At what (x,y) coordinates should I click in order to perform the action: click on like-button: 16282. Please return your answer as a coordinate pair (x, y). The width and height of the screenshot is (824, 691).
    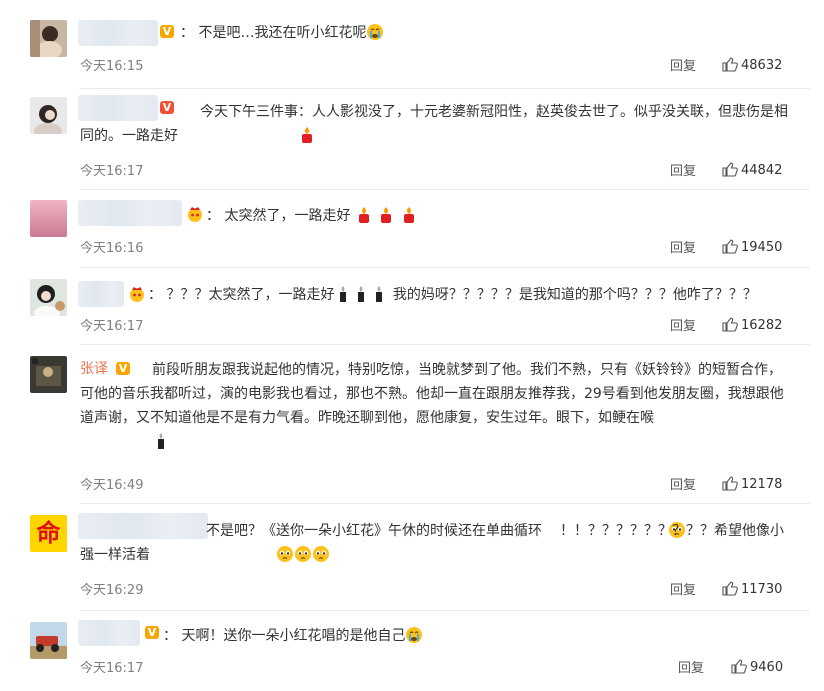
    Looking at the image, I should click on (752, 326).